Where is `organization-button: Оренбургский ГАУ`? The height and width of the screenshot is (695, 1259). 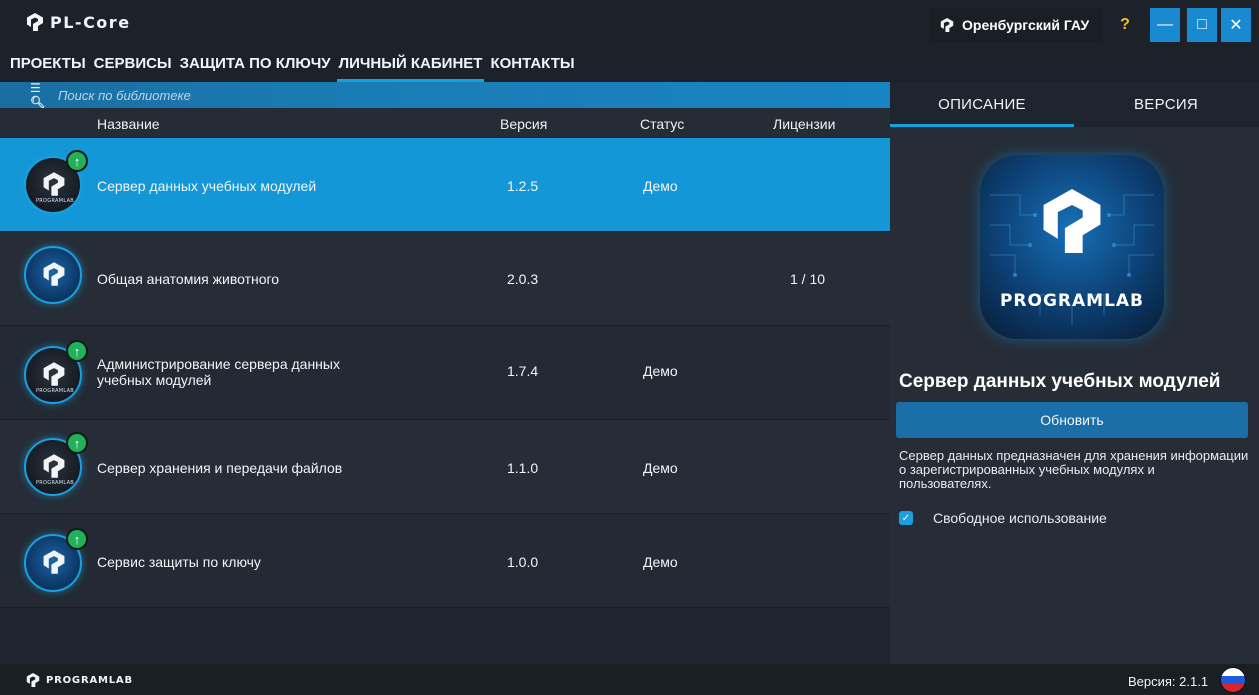 organization-button: Оренбургский ГАУ is located at coordinates (1016, 25).